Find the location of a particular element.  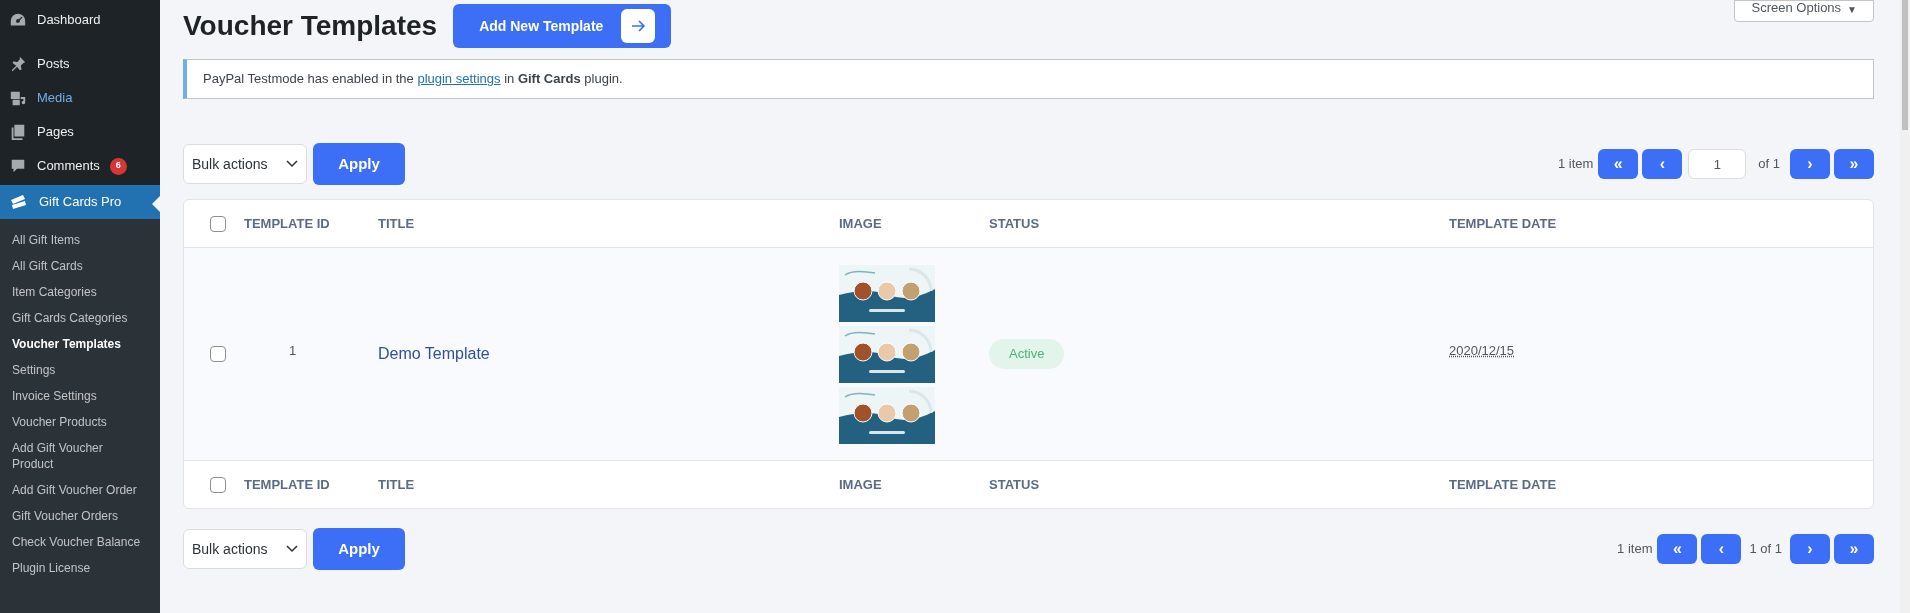

plugin-settings-link: plugin settings is located at coordinates (459, 79).